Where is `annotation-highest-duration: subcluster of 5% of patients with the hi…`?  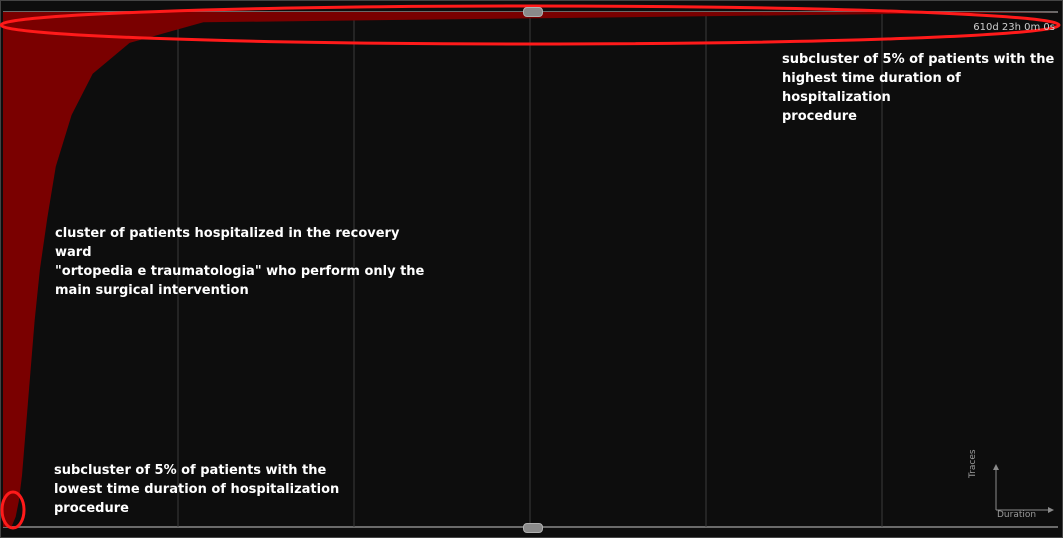
annotation-highest-duration: subcluster of 5% of patients with the hi… is located at coordinates (918, 88).